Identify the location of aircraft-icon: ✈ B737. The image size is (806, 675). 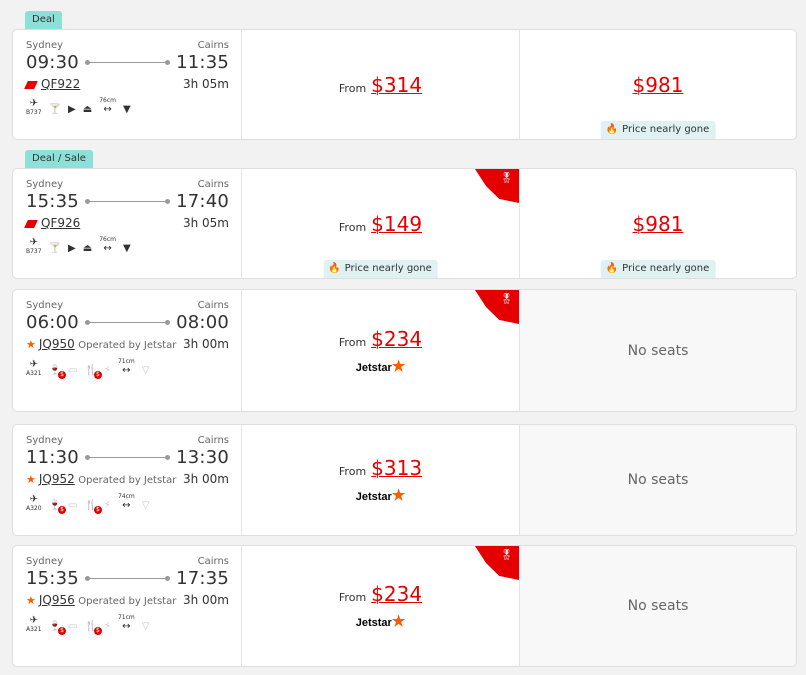
(34, 107).